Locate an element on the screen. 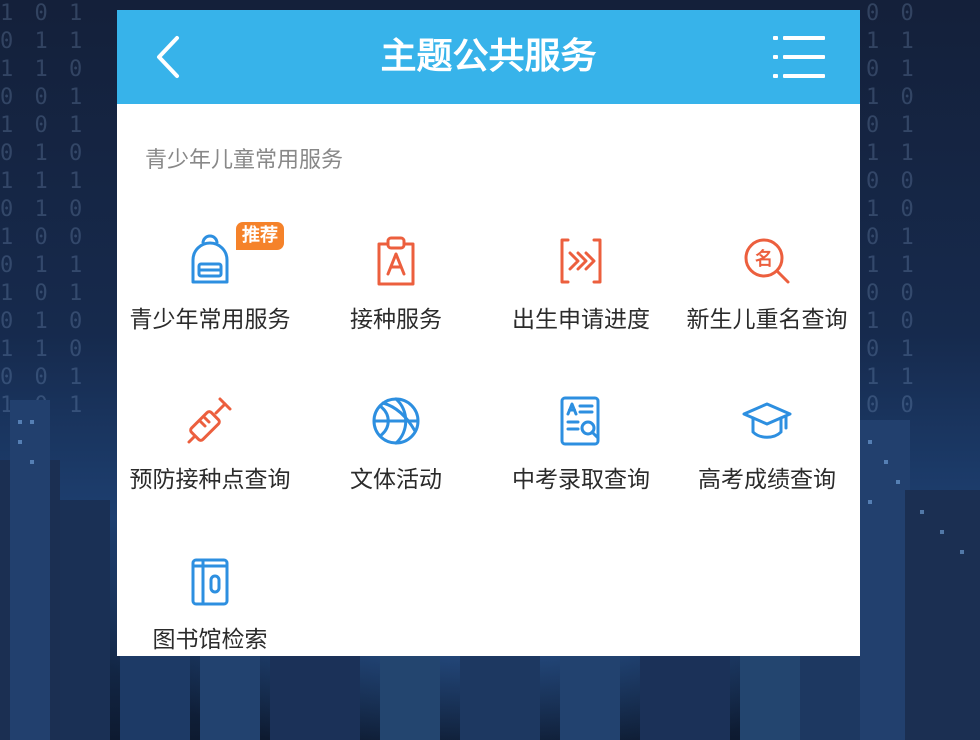  book-icon is located at coordinates (210, 582).